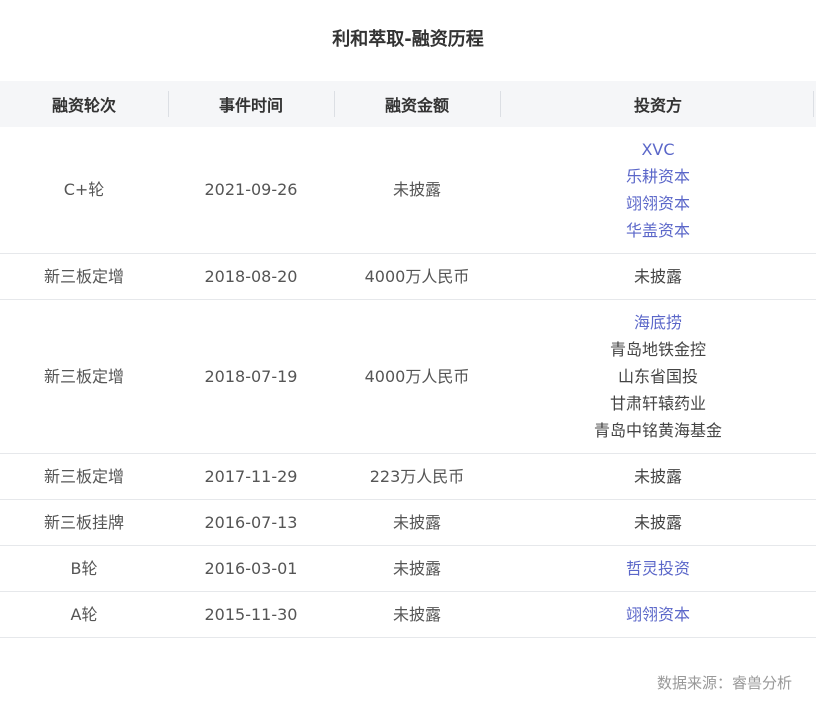 The image size is (816, 724). I want to click on investor-link: 哲灵投资, so click(658, 568).